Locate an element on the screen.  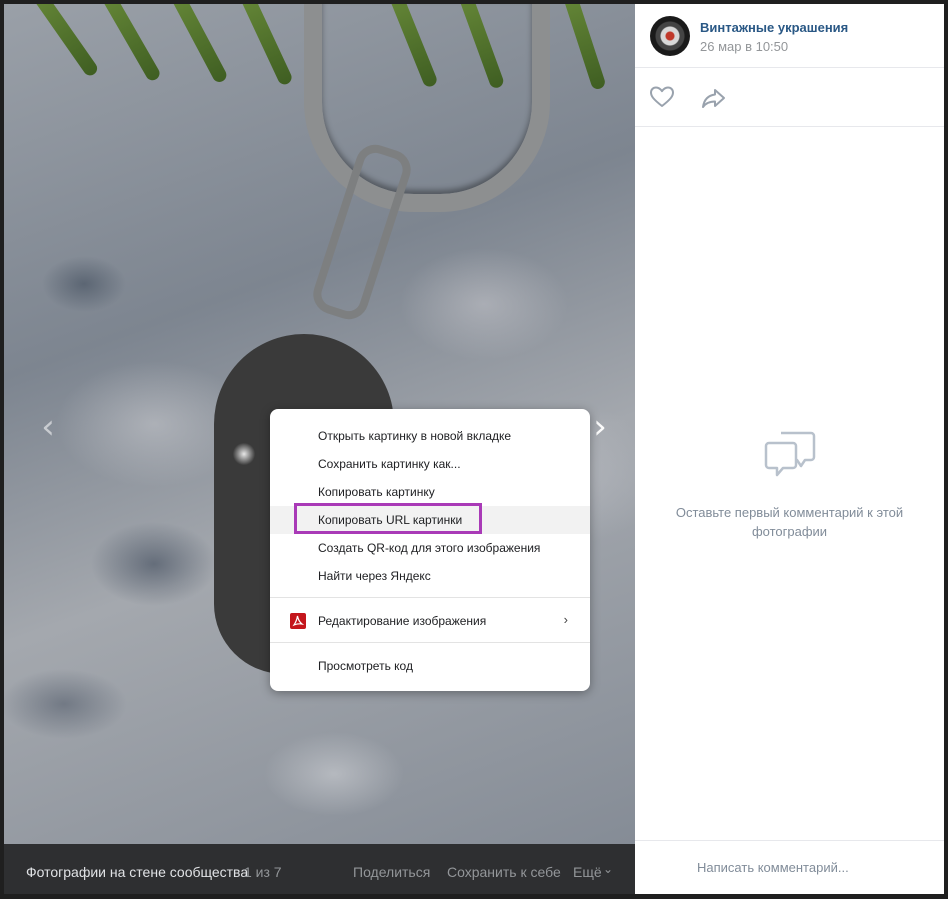
post-actions is located at coordinates (789, 97).